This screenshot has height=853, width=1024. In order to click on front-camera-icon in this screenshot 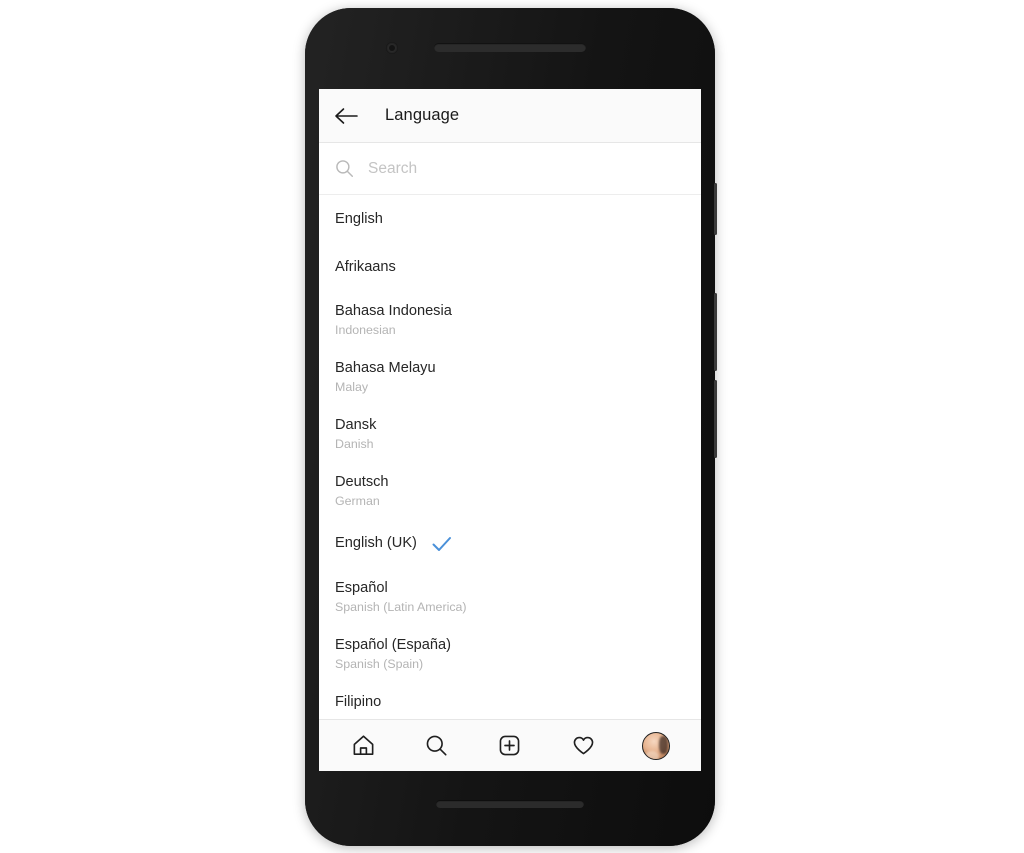, I will do `click(392, 48)`.